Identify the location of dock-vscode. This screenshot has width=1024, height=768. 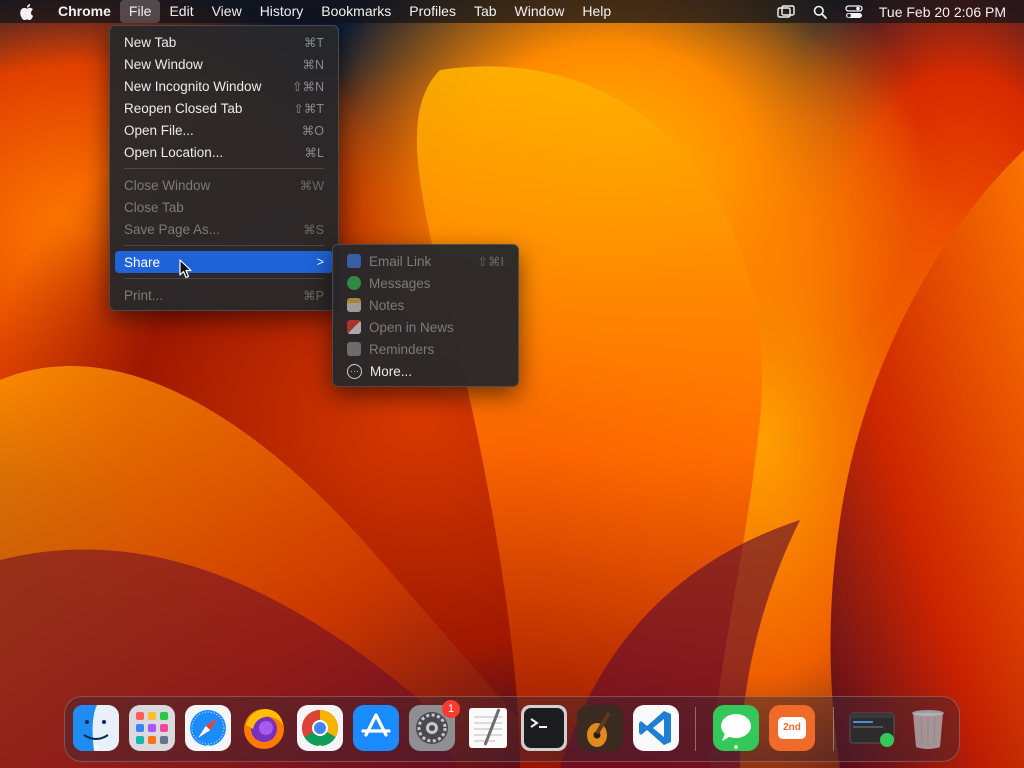
(656, 728).